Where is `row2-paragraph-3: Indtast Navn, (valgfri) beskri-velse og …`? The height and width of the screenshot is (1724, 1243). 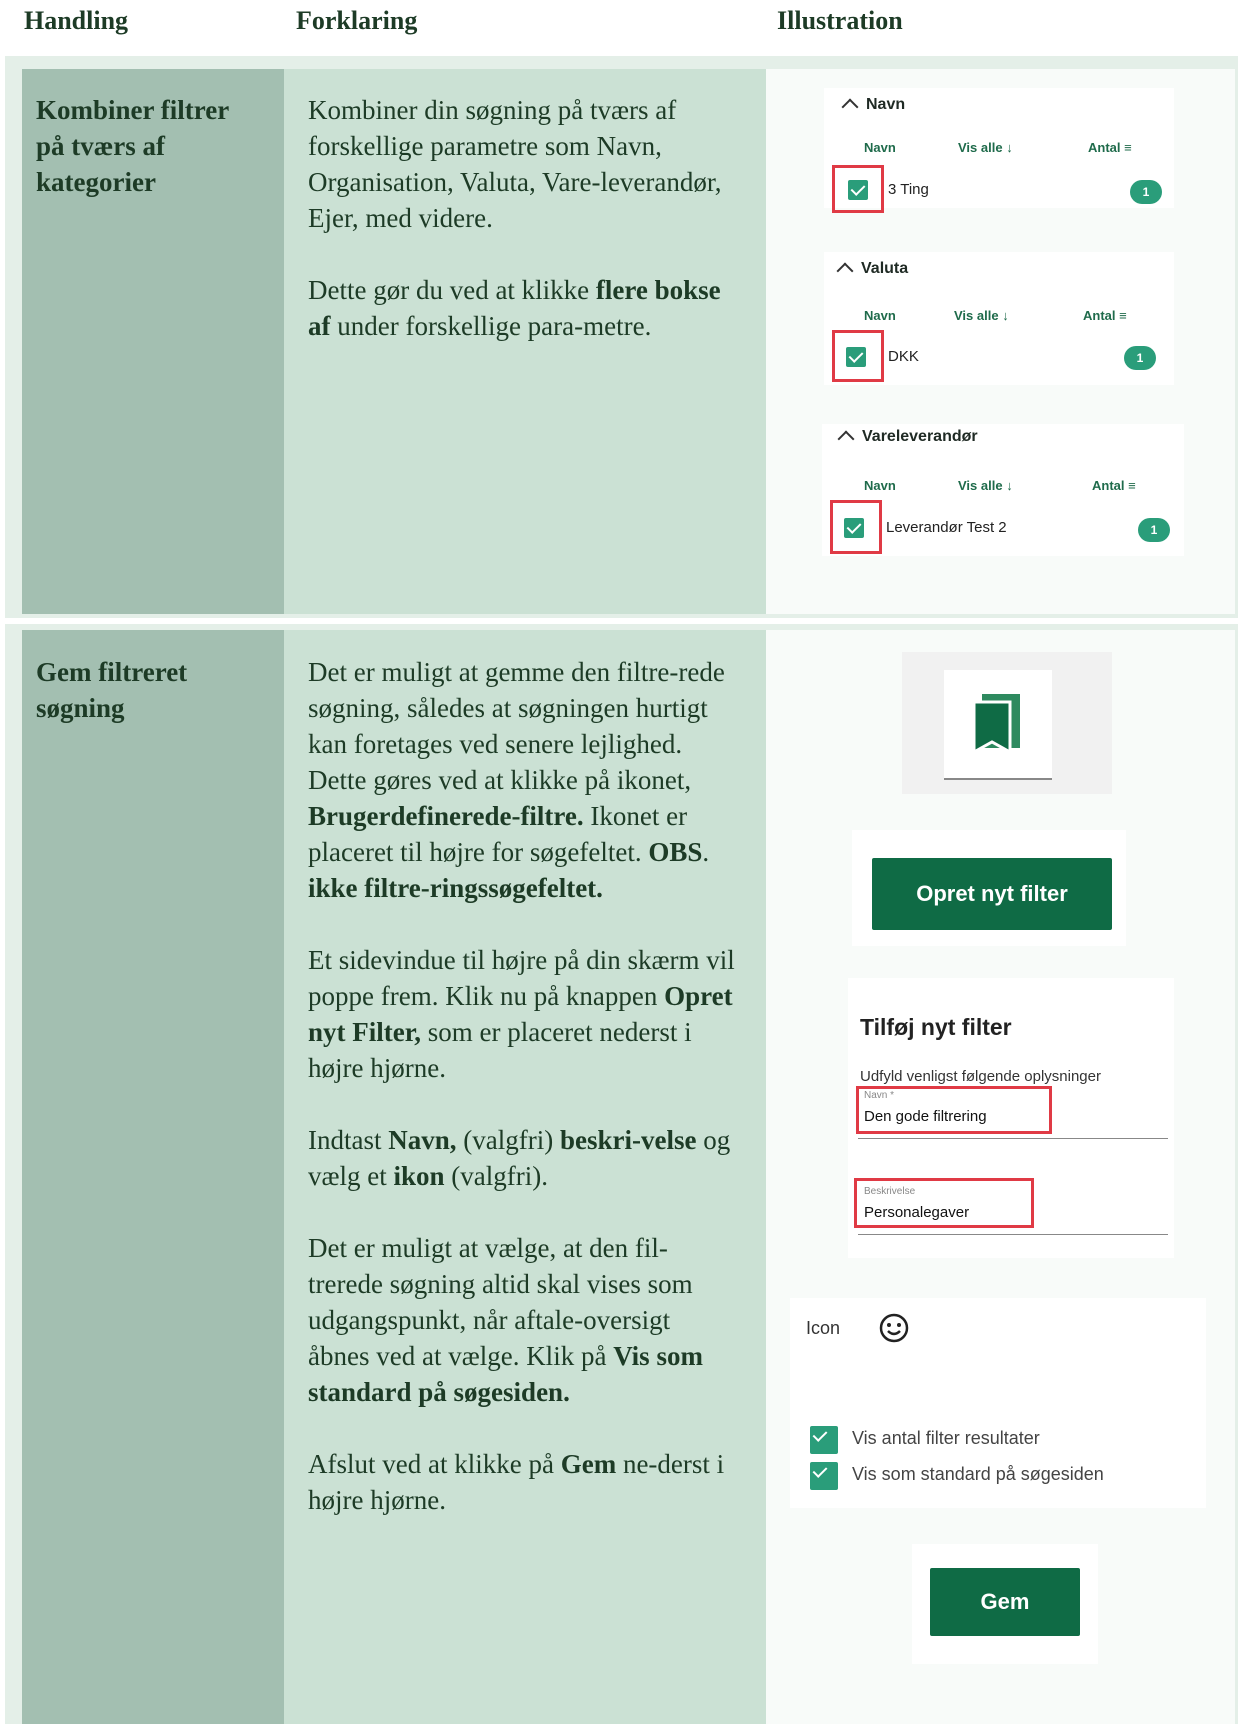 row2-paragraph-3: Indtast Navn, (valgfri) beskri-velse og … is located at coordinates (519, 1158).